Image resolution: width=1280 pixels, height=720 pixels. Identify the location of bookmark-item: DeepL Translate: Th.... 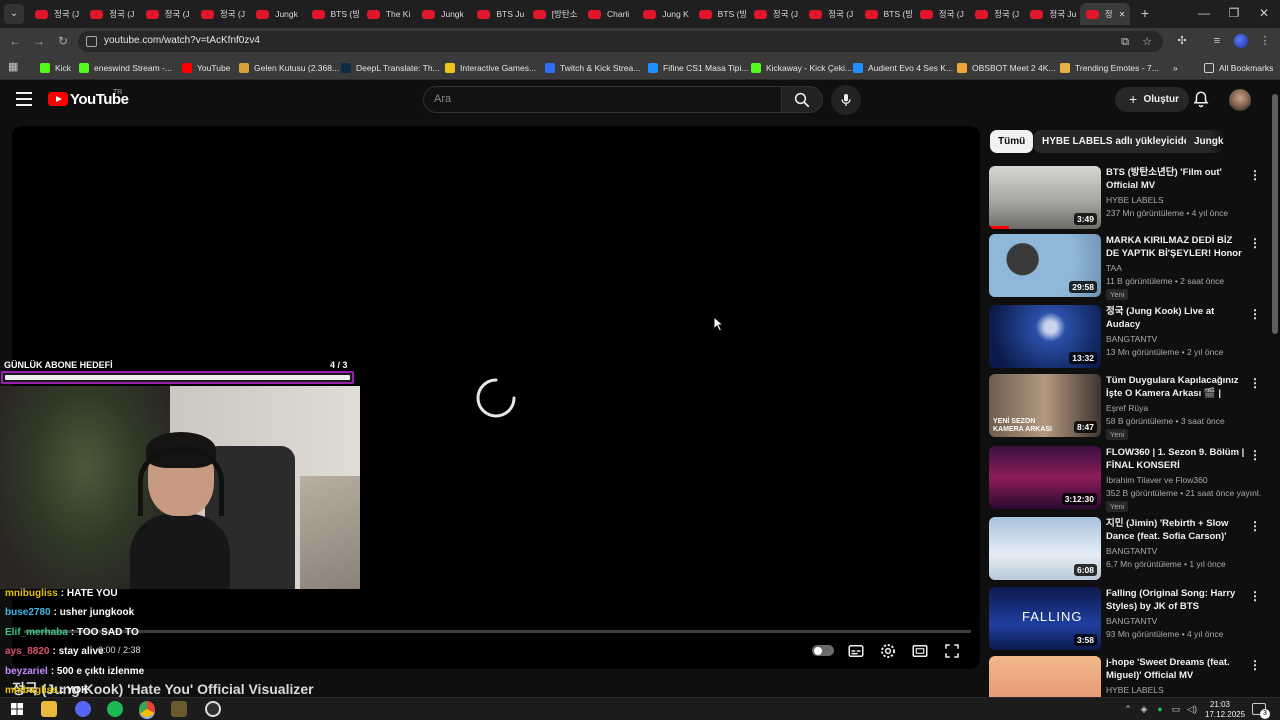
(390, 67).